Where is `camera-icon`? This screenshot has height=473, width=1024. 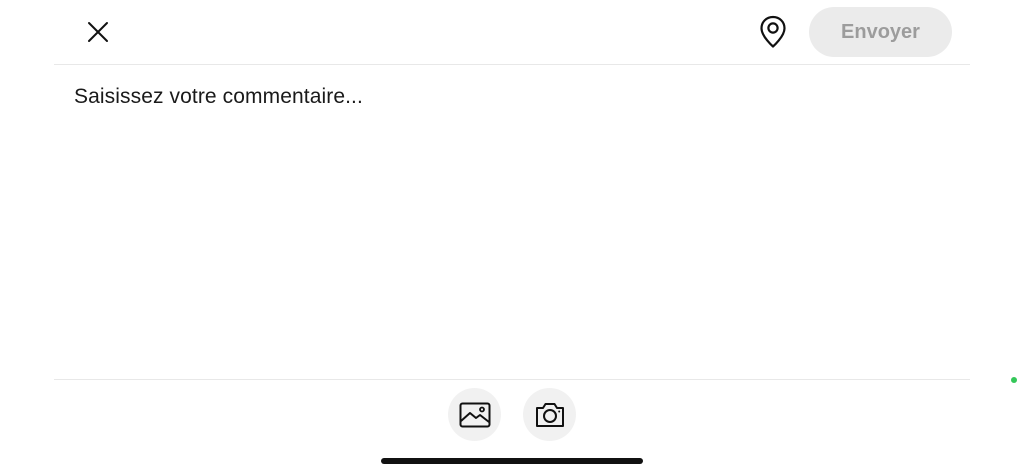 camera-icon is located at coordinates (549, 414).